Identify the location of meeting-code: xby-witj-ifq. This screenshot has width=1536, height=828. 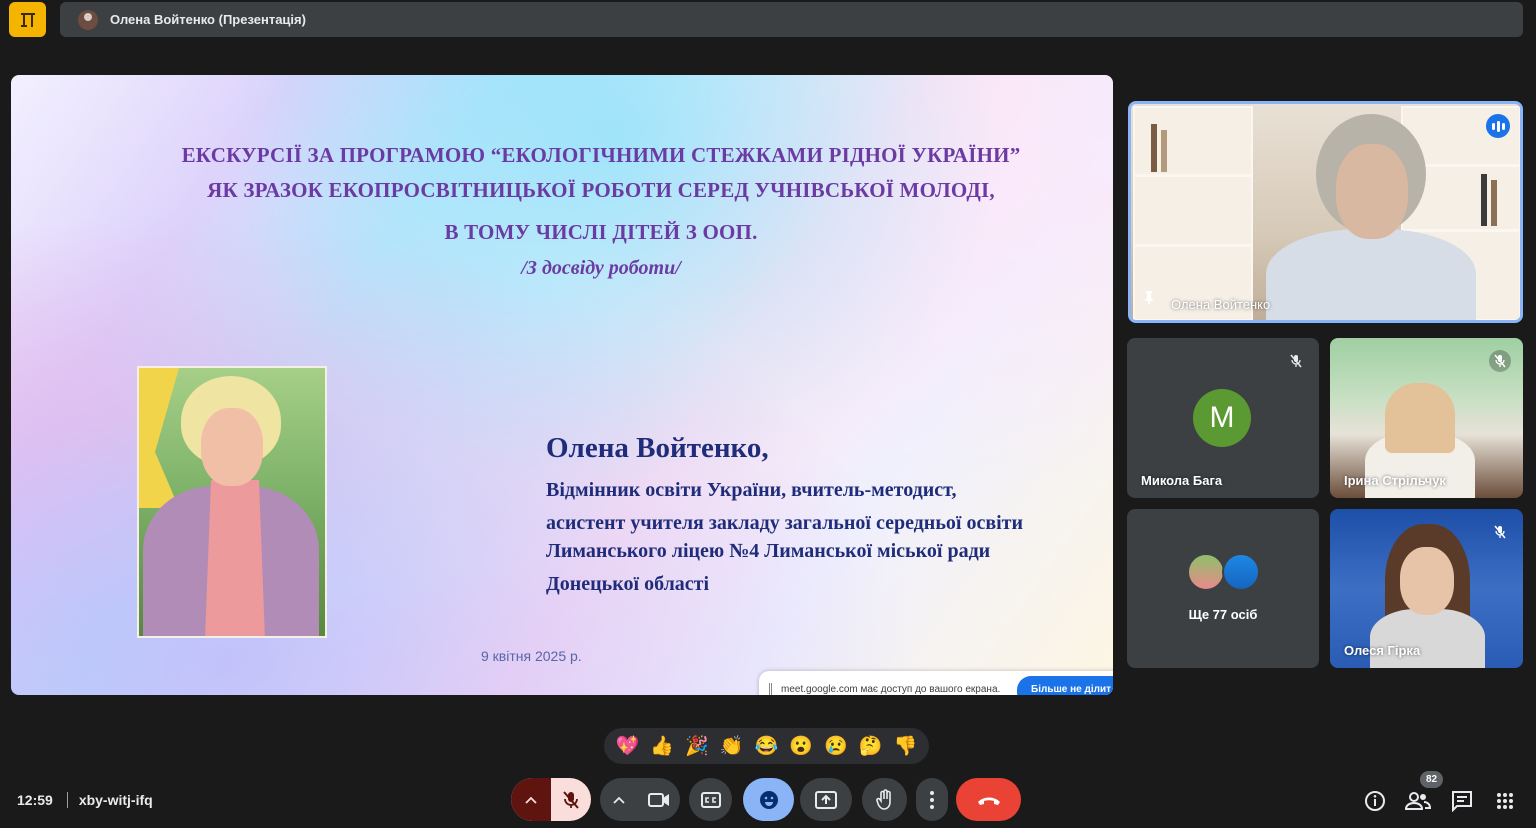
(115, 800).